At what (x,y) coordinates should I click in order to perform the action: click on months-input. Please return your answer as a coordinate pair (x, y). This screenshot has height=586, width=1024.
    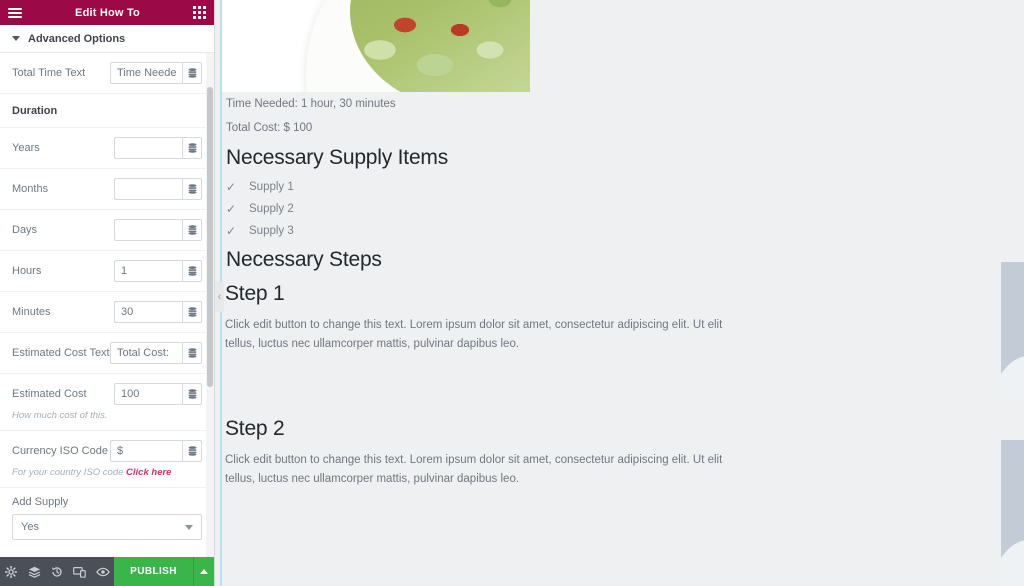
    Looking at the image, I should click on (148, 189).